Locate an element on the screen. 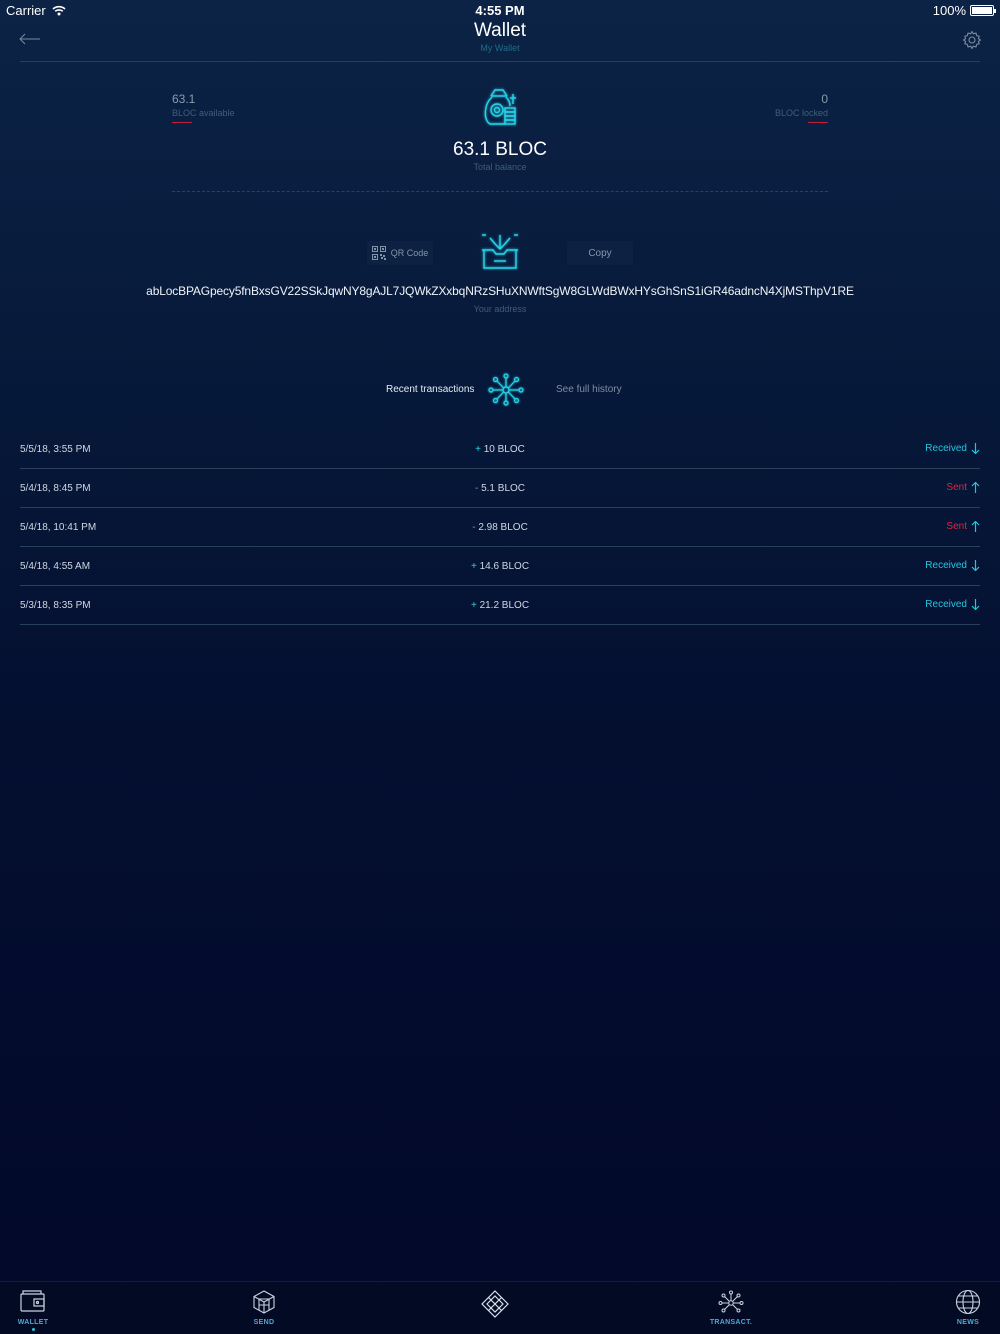 Image resolution: width=1000 pixels, height=1334 pixels. table-row: 5/4/18, 8:45 PM - 5.1 BLOC Sent is located at coordinates (500, 488).